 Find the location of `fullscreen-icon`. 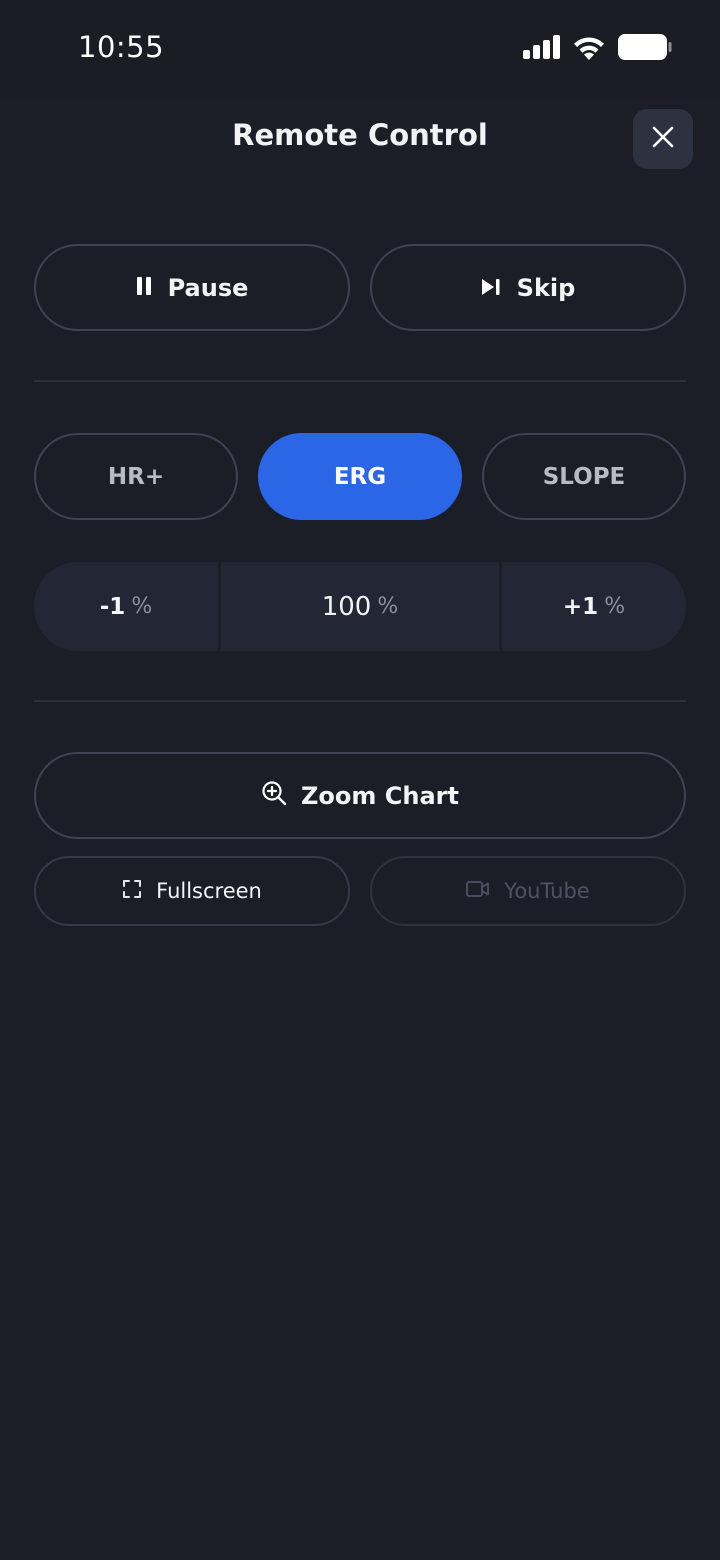

fullscreen-icon is located at coordinates (132, 891).